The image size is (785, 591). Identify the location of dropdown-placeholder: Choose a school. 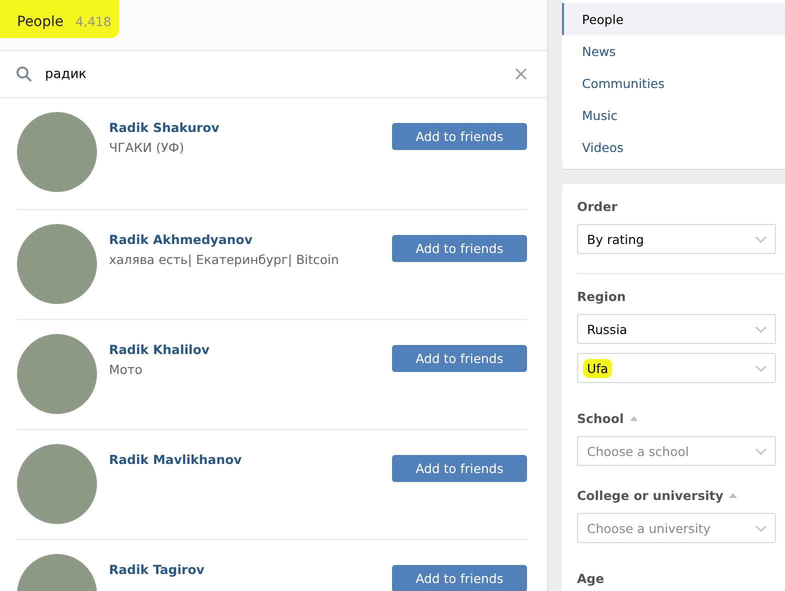
(638, 451).